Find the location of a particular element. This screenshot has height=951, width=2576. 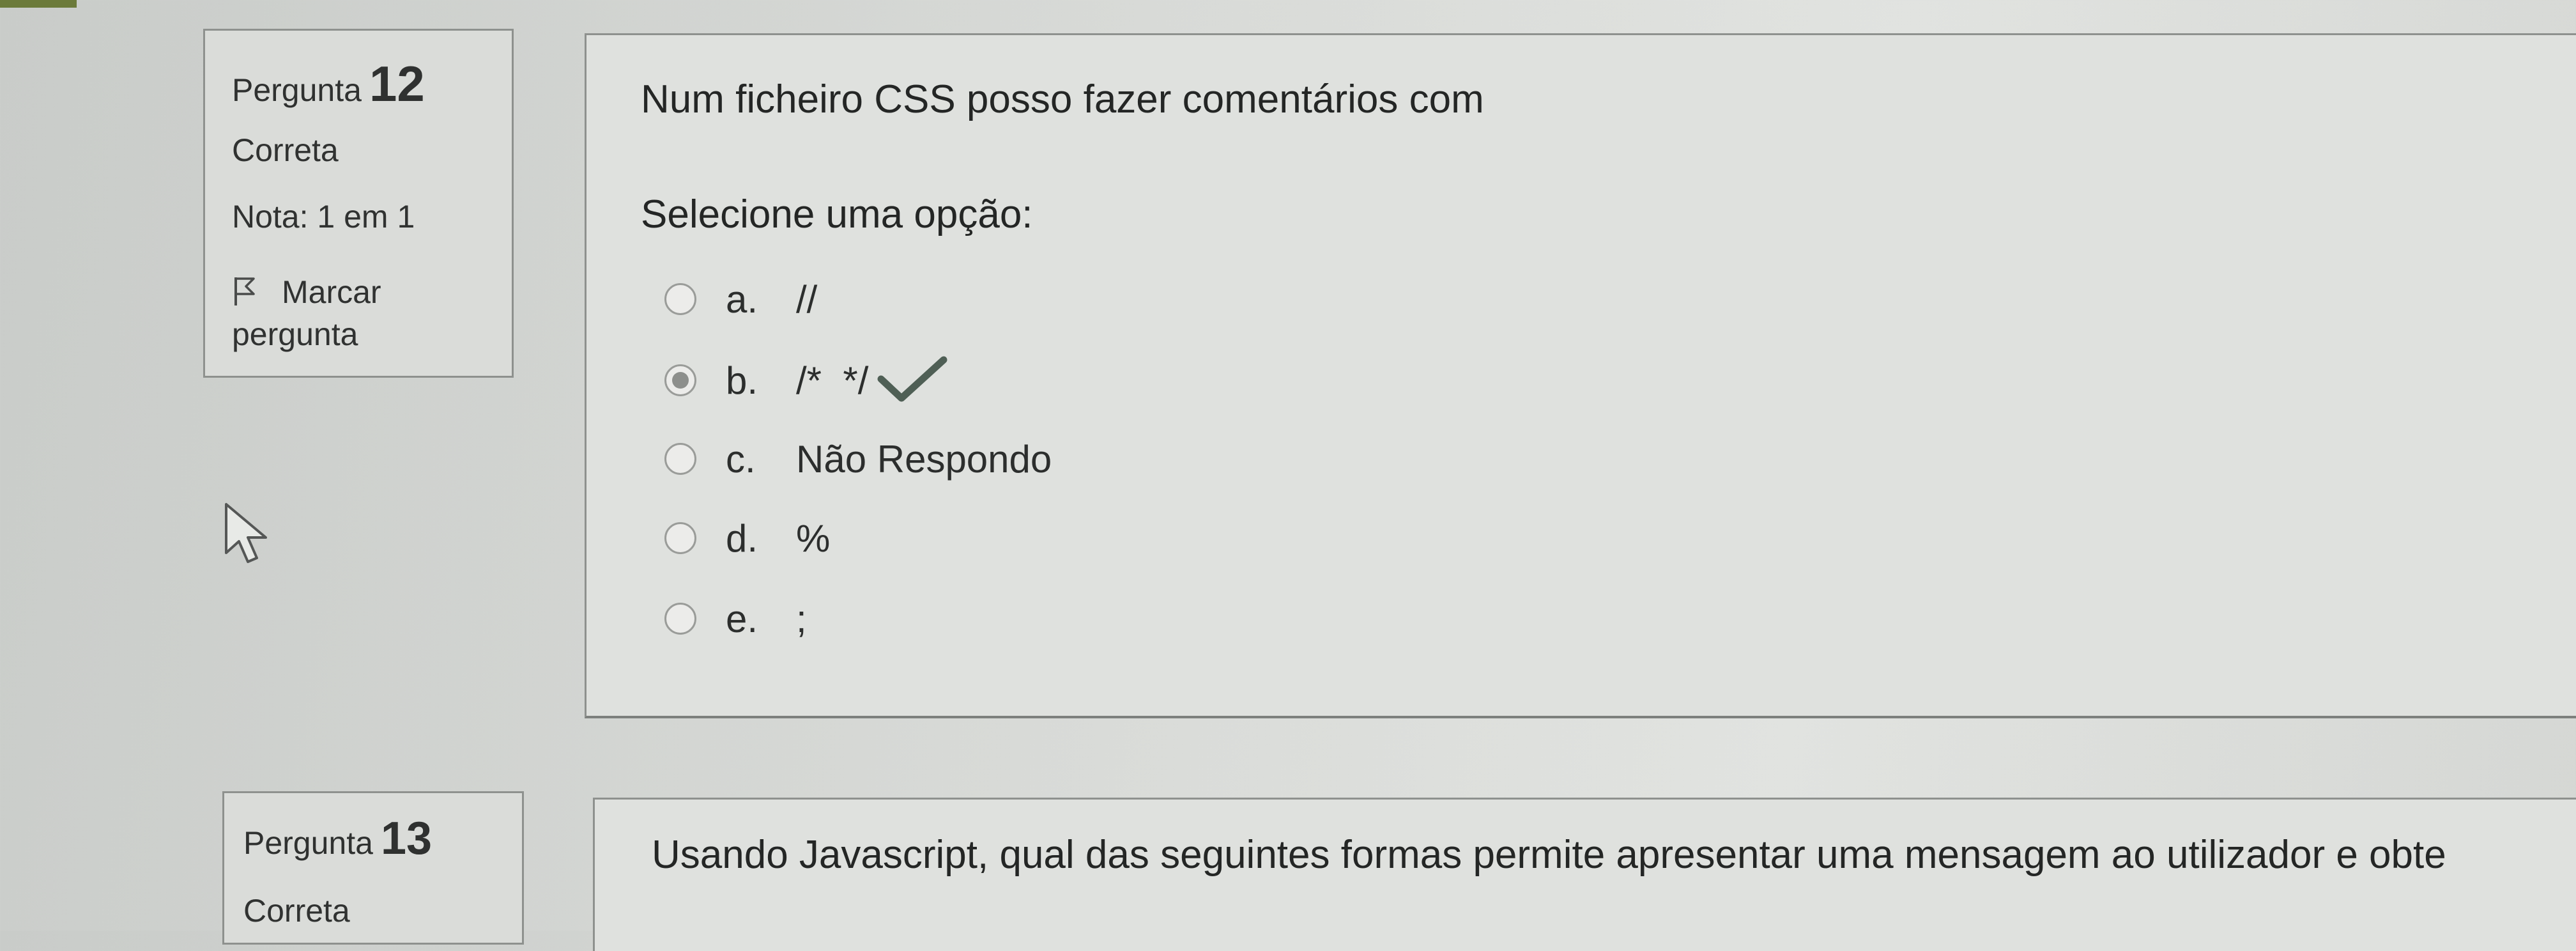

option-text: % is located at coordinates (813, 538).